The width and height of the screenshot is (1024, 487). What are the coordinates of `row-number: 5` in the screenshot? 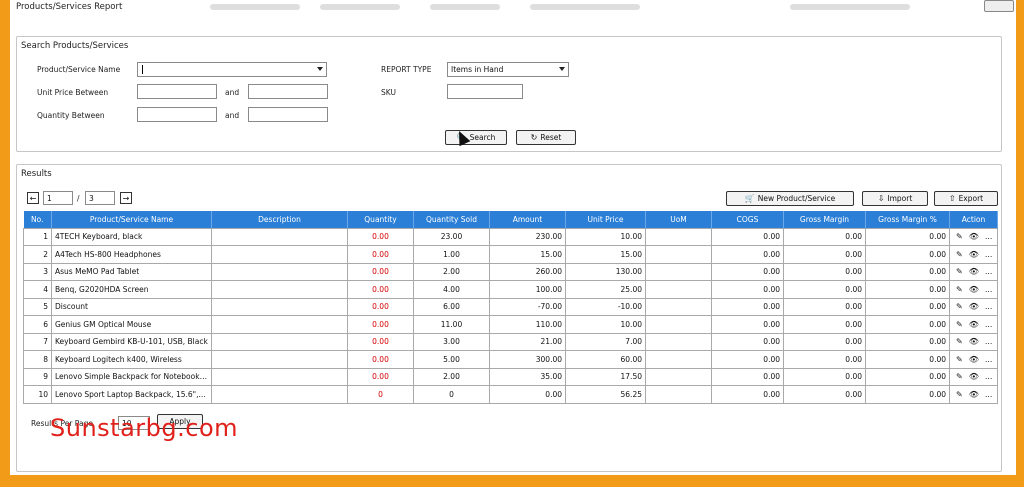 It's located at (37, 306).